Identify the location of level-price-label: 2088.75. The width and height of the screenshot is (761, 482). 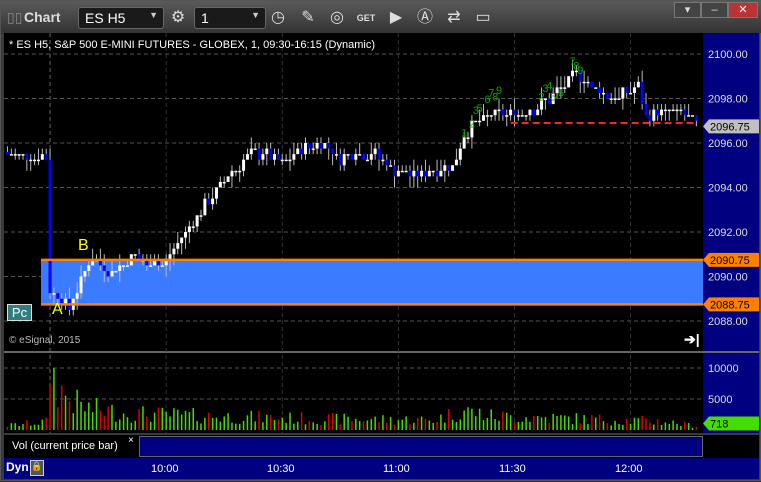
(730, 305).